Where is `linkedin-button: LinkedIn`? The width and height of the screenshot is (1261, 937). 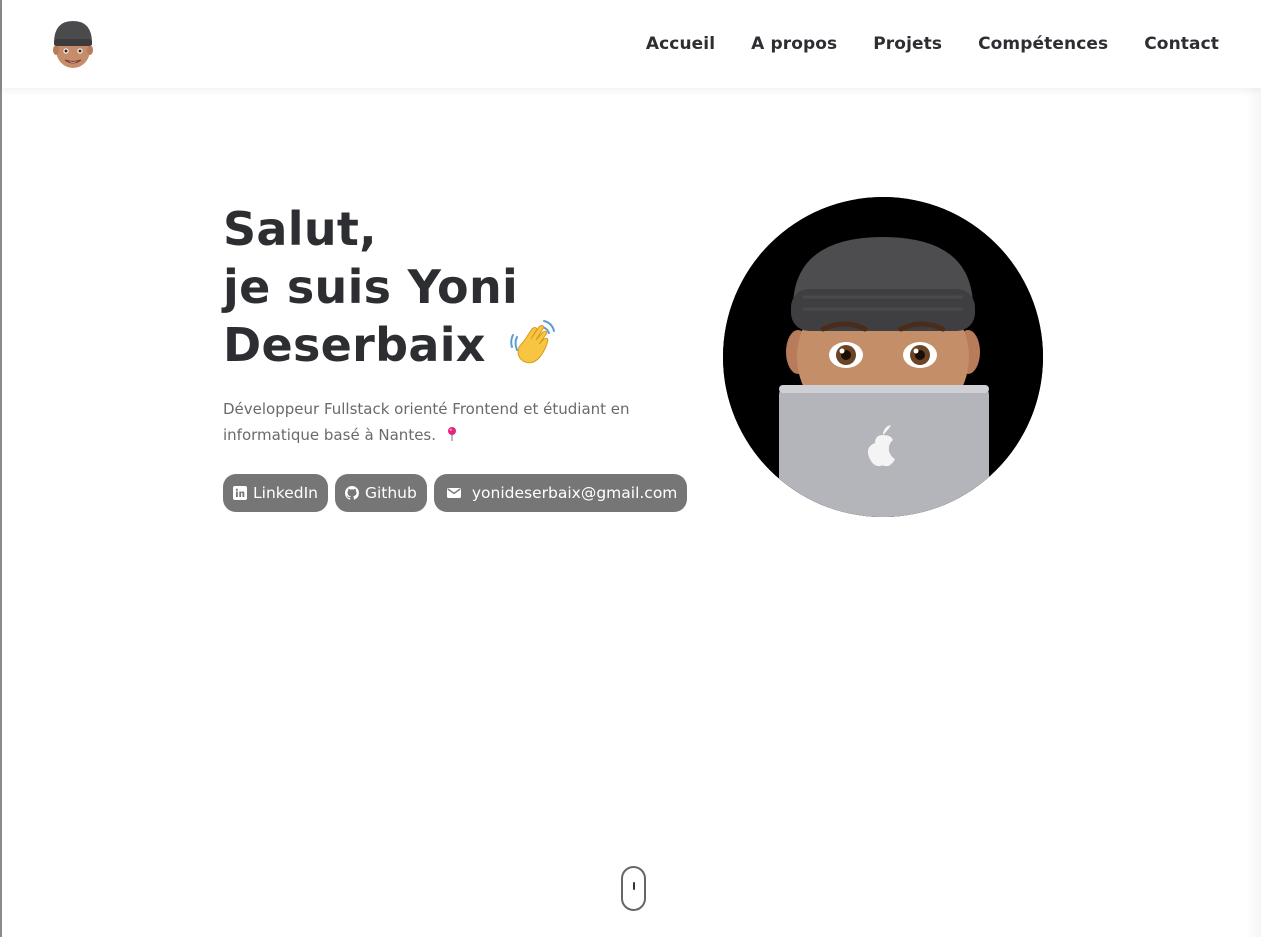
linkedin-button: LinkedIn is located at coordinates (275, 493).